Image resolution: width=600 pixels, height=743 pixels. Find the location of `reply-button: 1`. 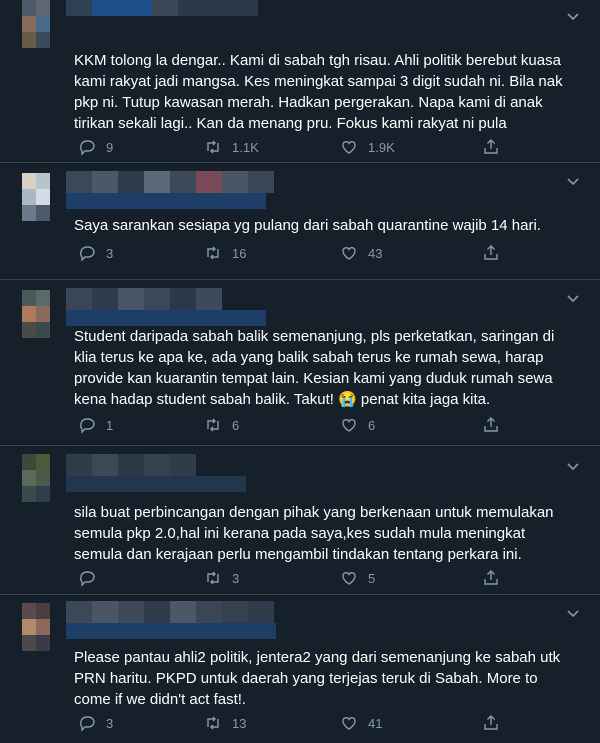

reply-button: 1 is located at coordinates (95, 425).